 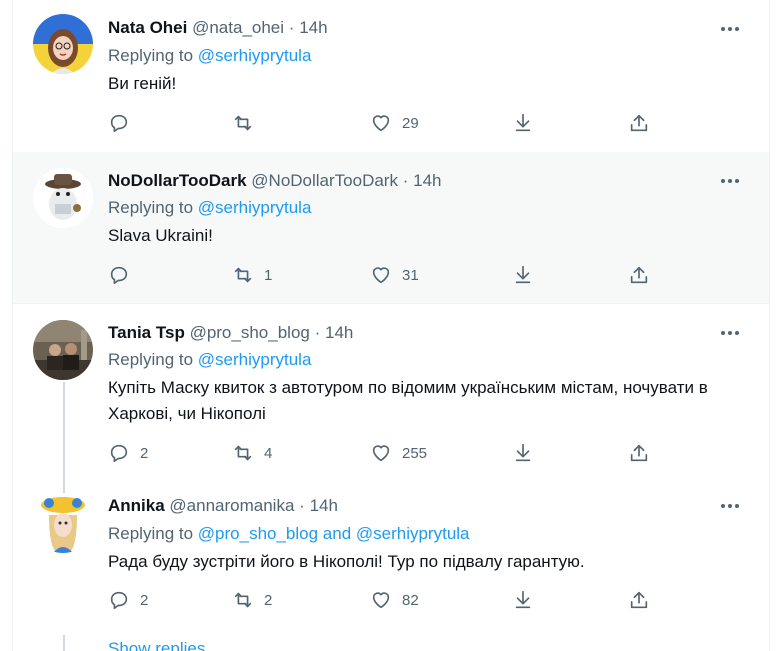 What do you see at coordinates (394, 600) in the screenshot?
I see `like-button: 82` at bounding box center [394, 600].